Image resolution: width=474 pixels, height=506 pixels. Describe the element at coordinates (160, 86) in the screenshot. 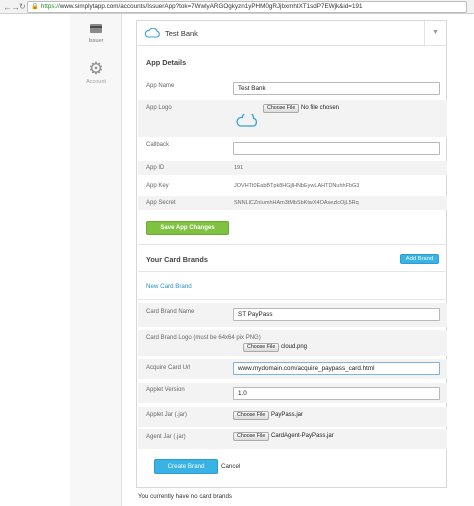

I see `app-name-label: App Name` at that location.